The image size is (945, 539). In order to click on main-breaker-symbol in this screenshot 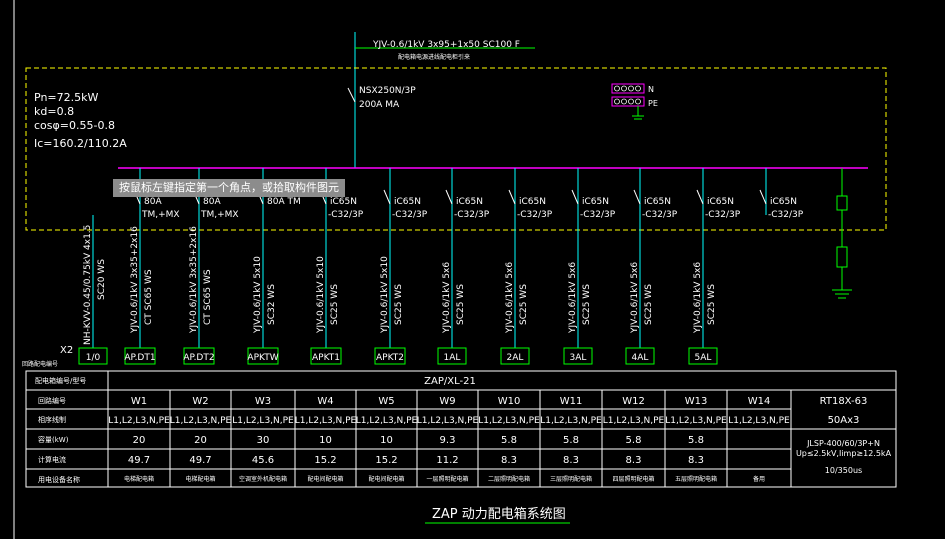, I will do `click(351, 95)`.